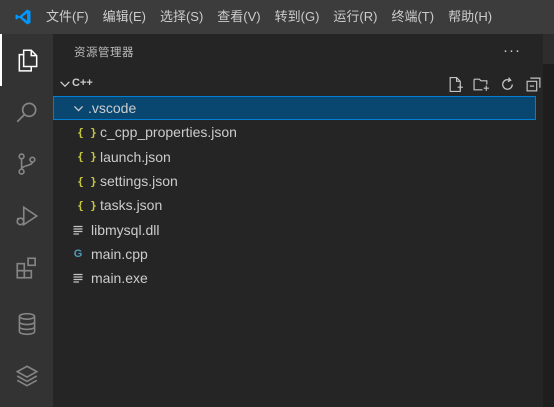  I want to click on activity-search, so click(26, 112).